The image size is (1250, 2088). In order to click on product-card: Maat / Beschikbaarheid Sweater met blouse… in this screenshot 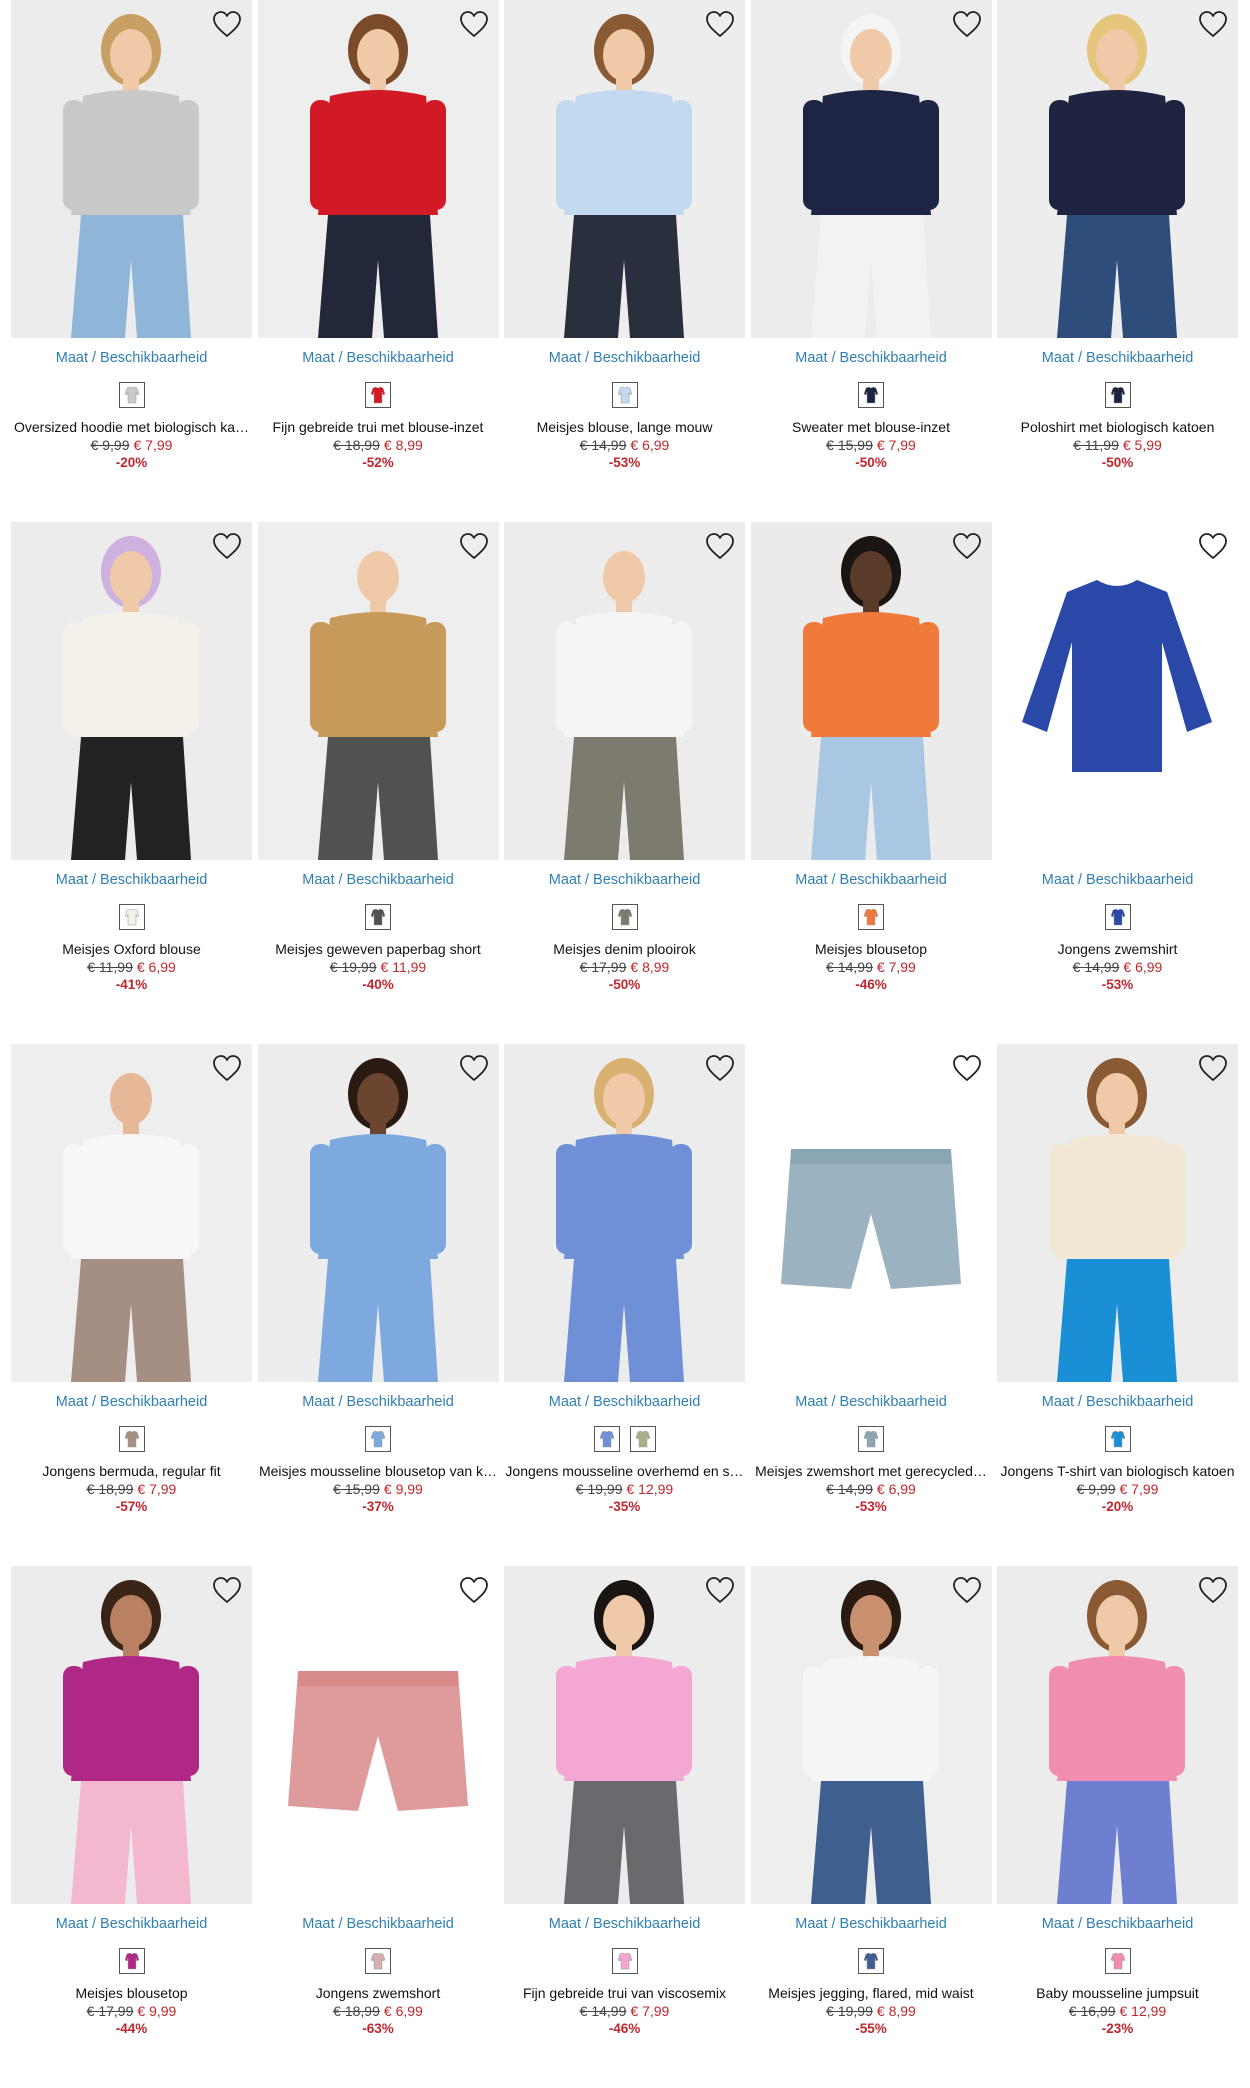, I will do `click(871, 261)`.